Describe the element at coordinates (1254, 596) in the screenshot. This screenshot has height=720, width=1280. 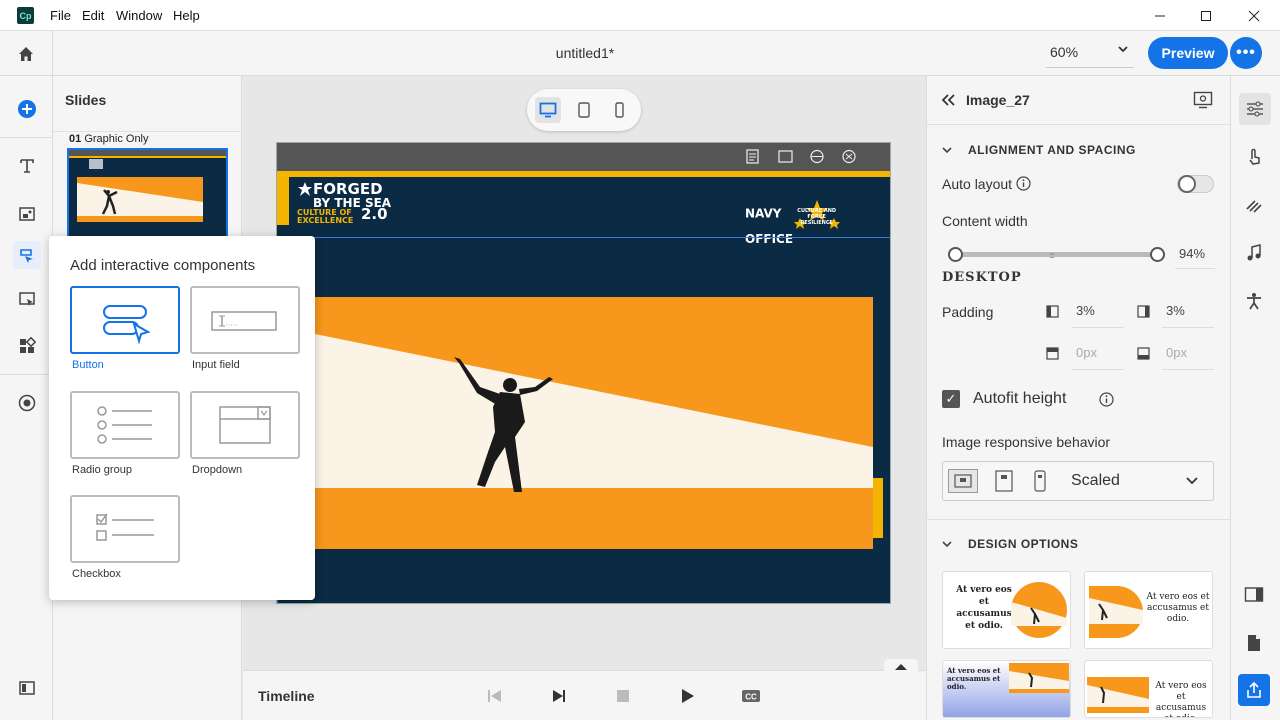
I see `layout-panel-icon` at that location.